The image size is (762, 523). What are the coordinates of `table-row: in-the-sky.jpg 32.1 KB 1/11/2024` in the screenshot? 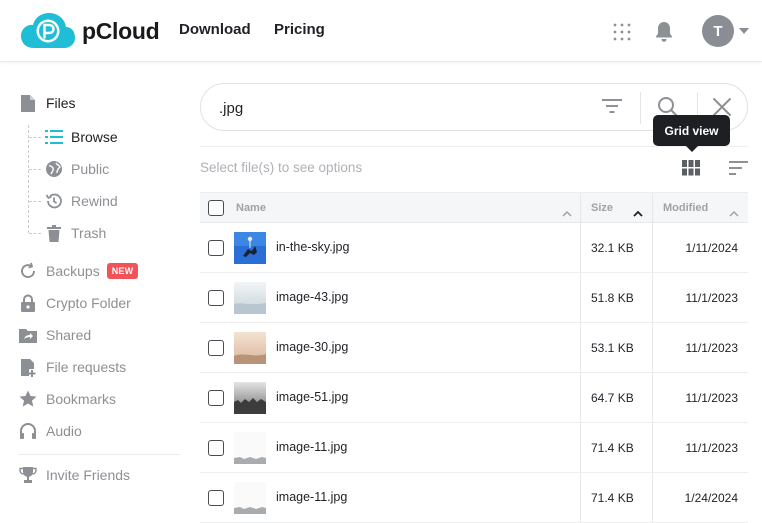 It's located at (474, 248).